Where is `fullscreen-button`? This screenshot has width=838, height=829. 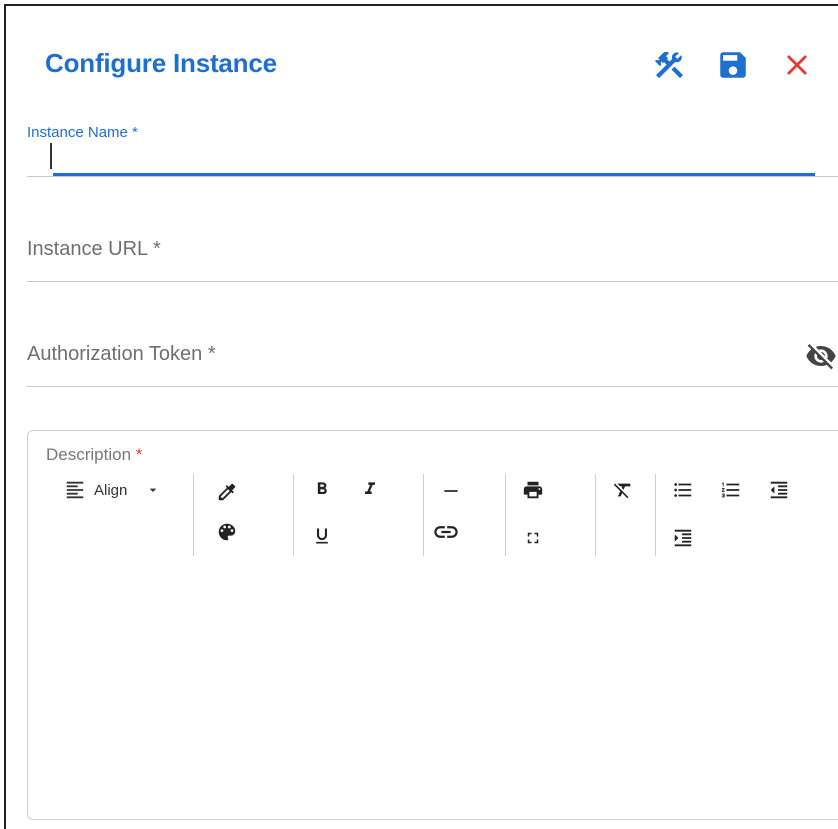
fullscreen-button is located at coordinates (533, 538).